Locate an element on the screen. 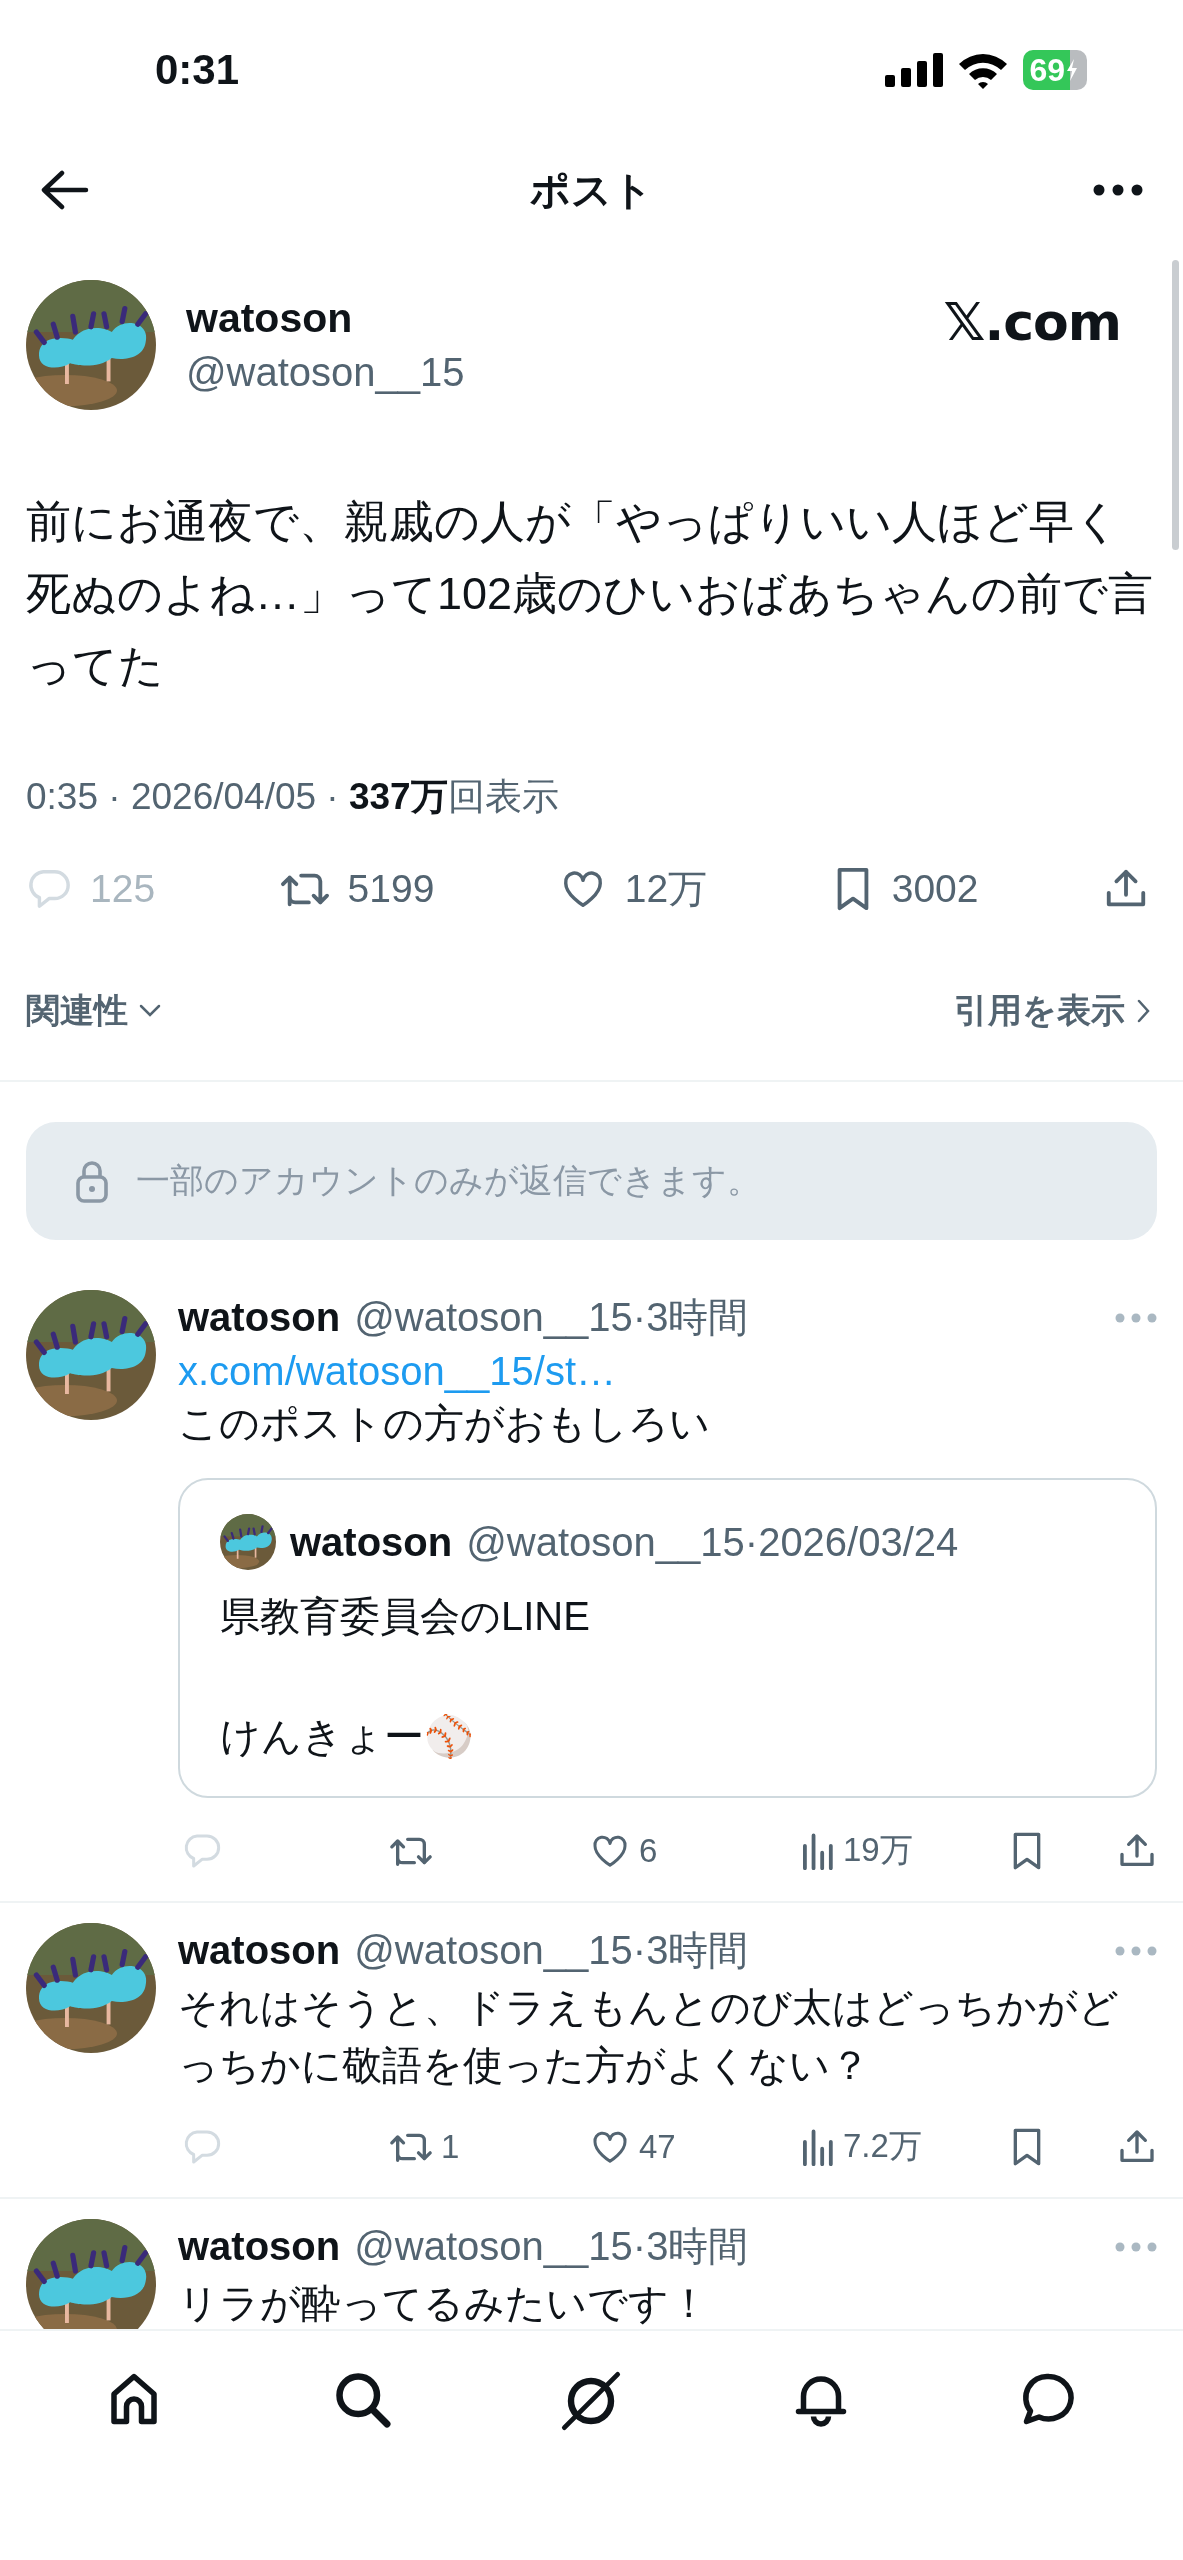 The width and height of the screenshot is (1183, 2560). like-action: 47 is located at coordinates (694, 2146).